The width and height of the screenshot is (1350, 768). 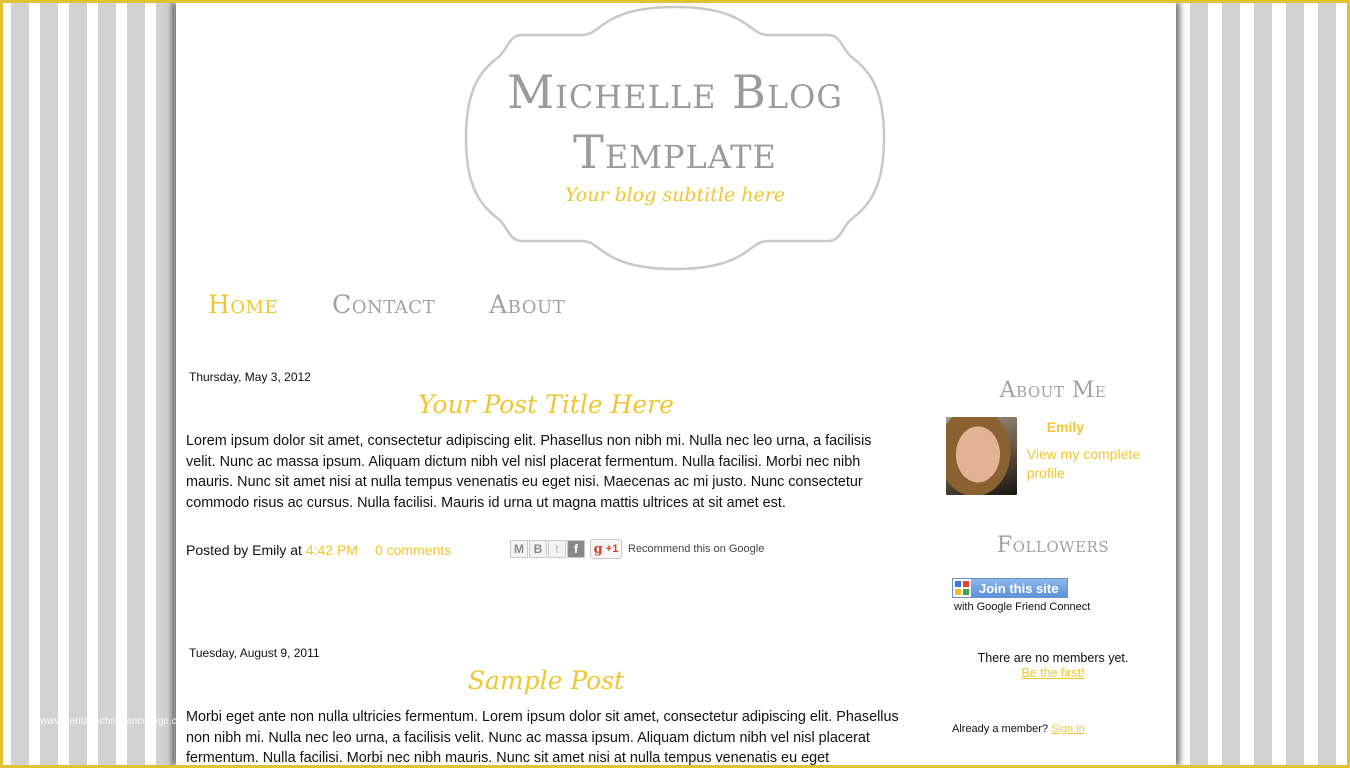 I want to click on nav-about: About, so click(x=527, y=304).